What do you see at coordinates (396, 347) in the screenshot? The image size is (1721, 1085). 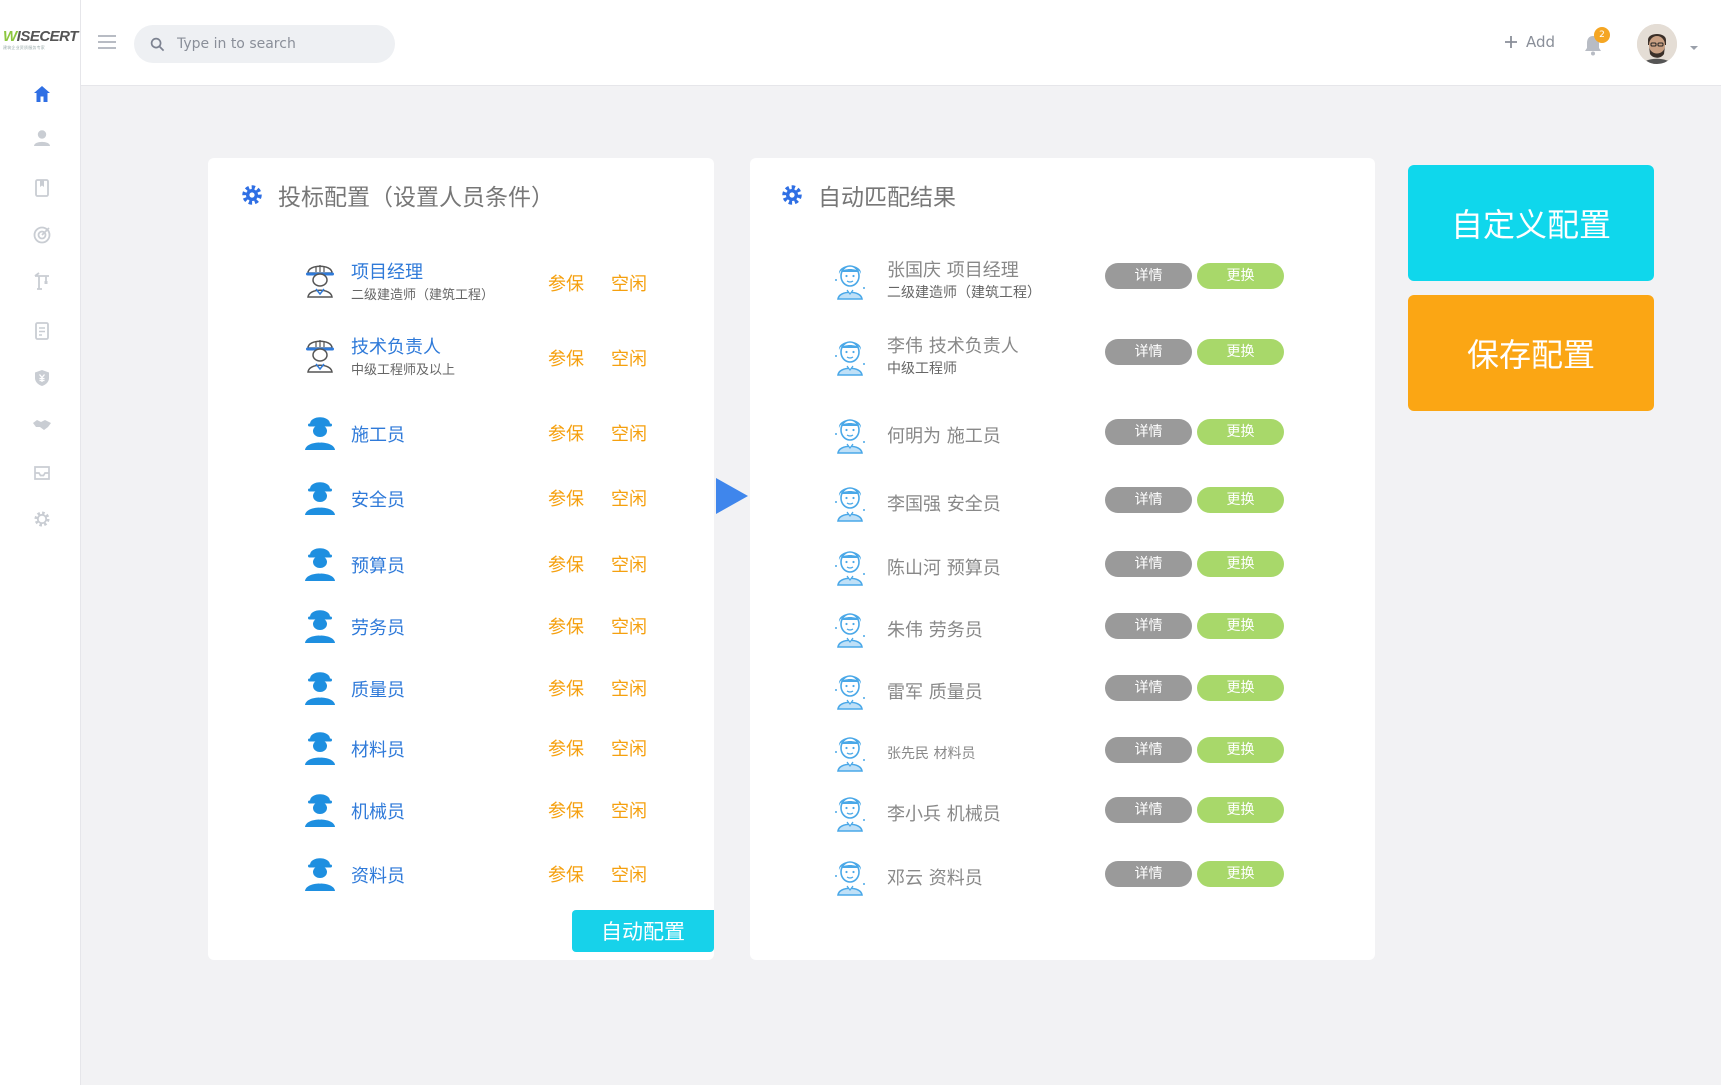 I see `role-name: 技术负责人` at bounding box center [396, 347].